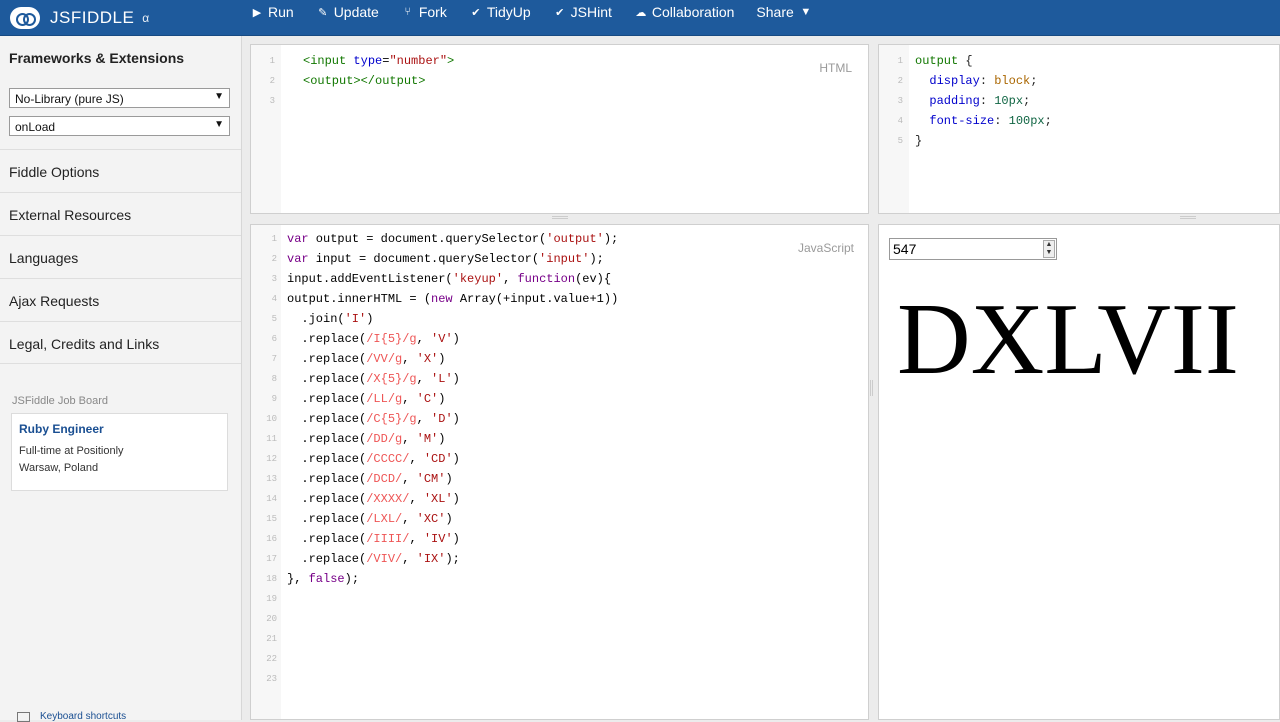  What do you see at coordinates (825, 248) in the screenshot?
I see `javascript-panel-label: JavaScript` at bounding box center [825, 248].